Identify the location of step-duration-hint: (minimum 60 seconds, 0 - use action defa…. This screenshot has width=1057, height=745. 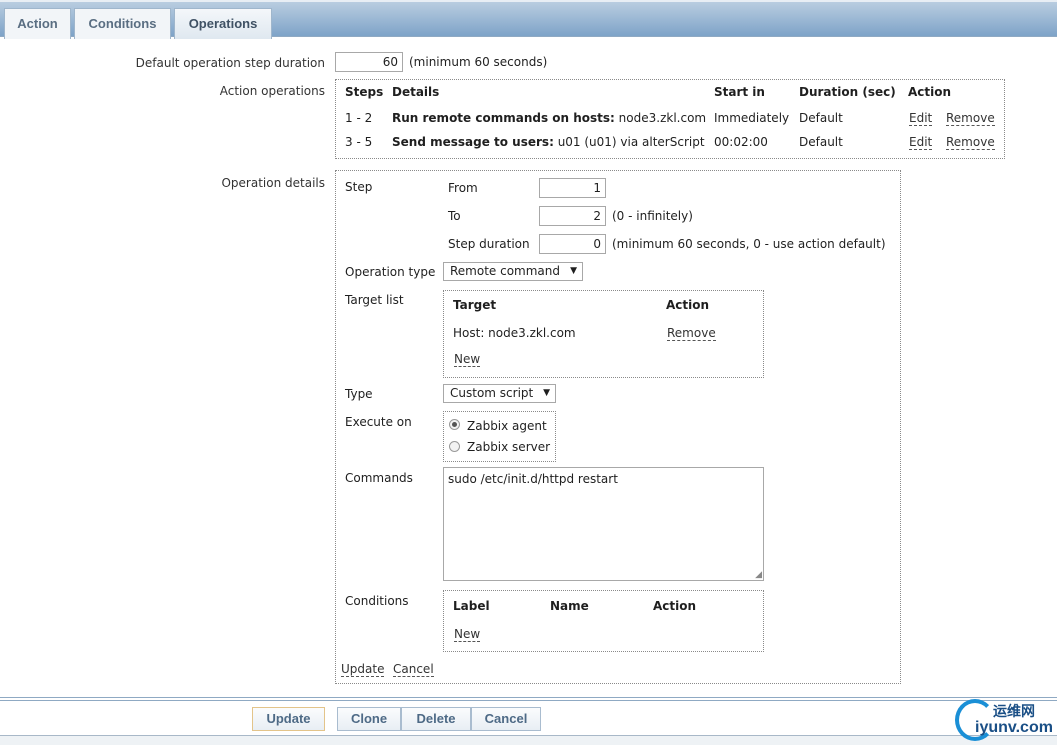
(749, 244).